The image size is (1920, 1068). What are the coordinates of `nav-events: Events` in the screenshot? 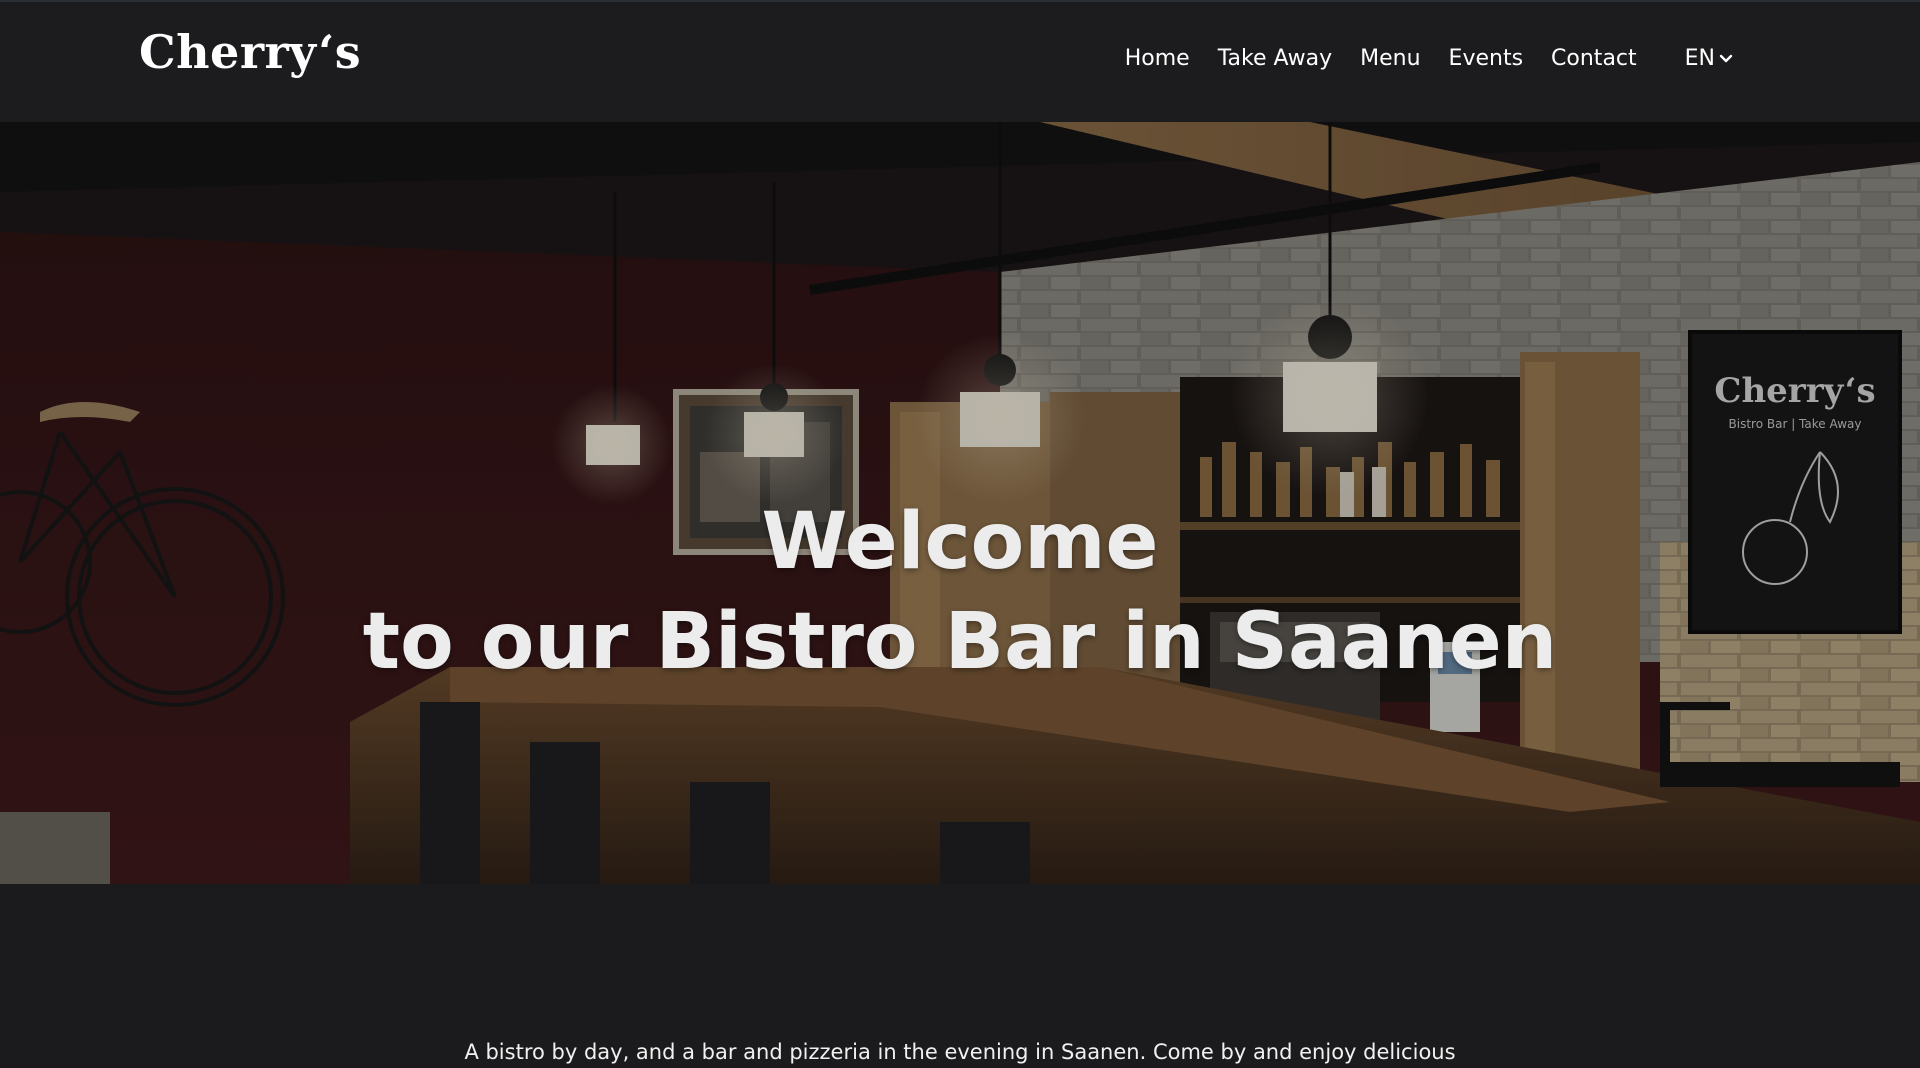 It's located at (1486, 58).